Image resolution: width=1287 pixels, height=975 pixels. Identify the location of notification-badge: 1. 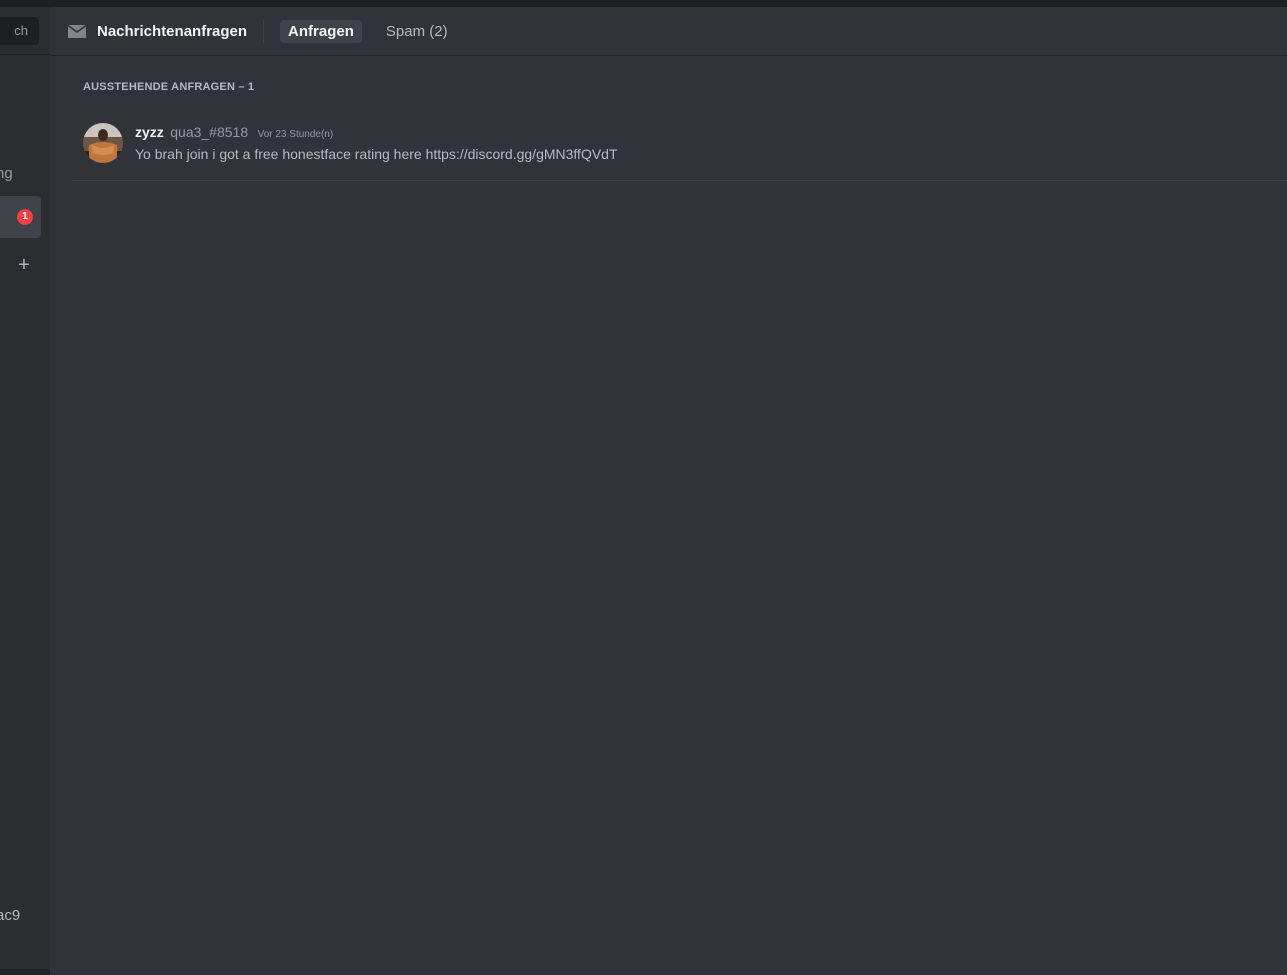
(25, 217).